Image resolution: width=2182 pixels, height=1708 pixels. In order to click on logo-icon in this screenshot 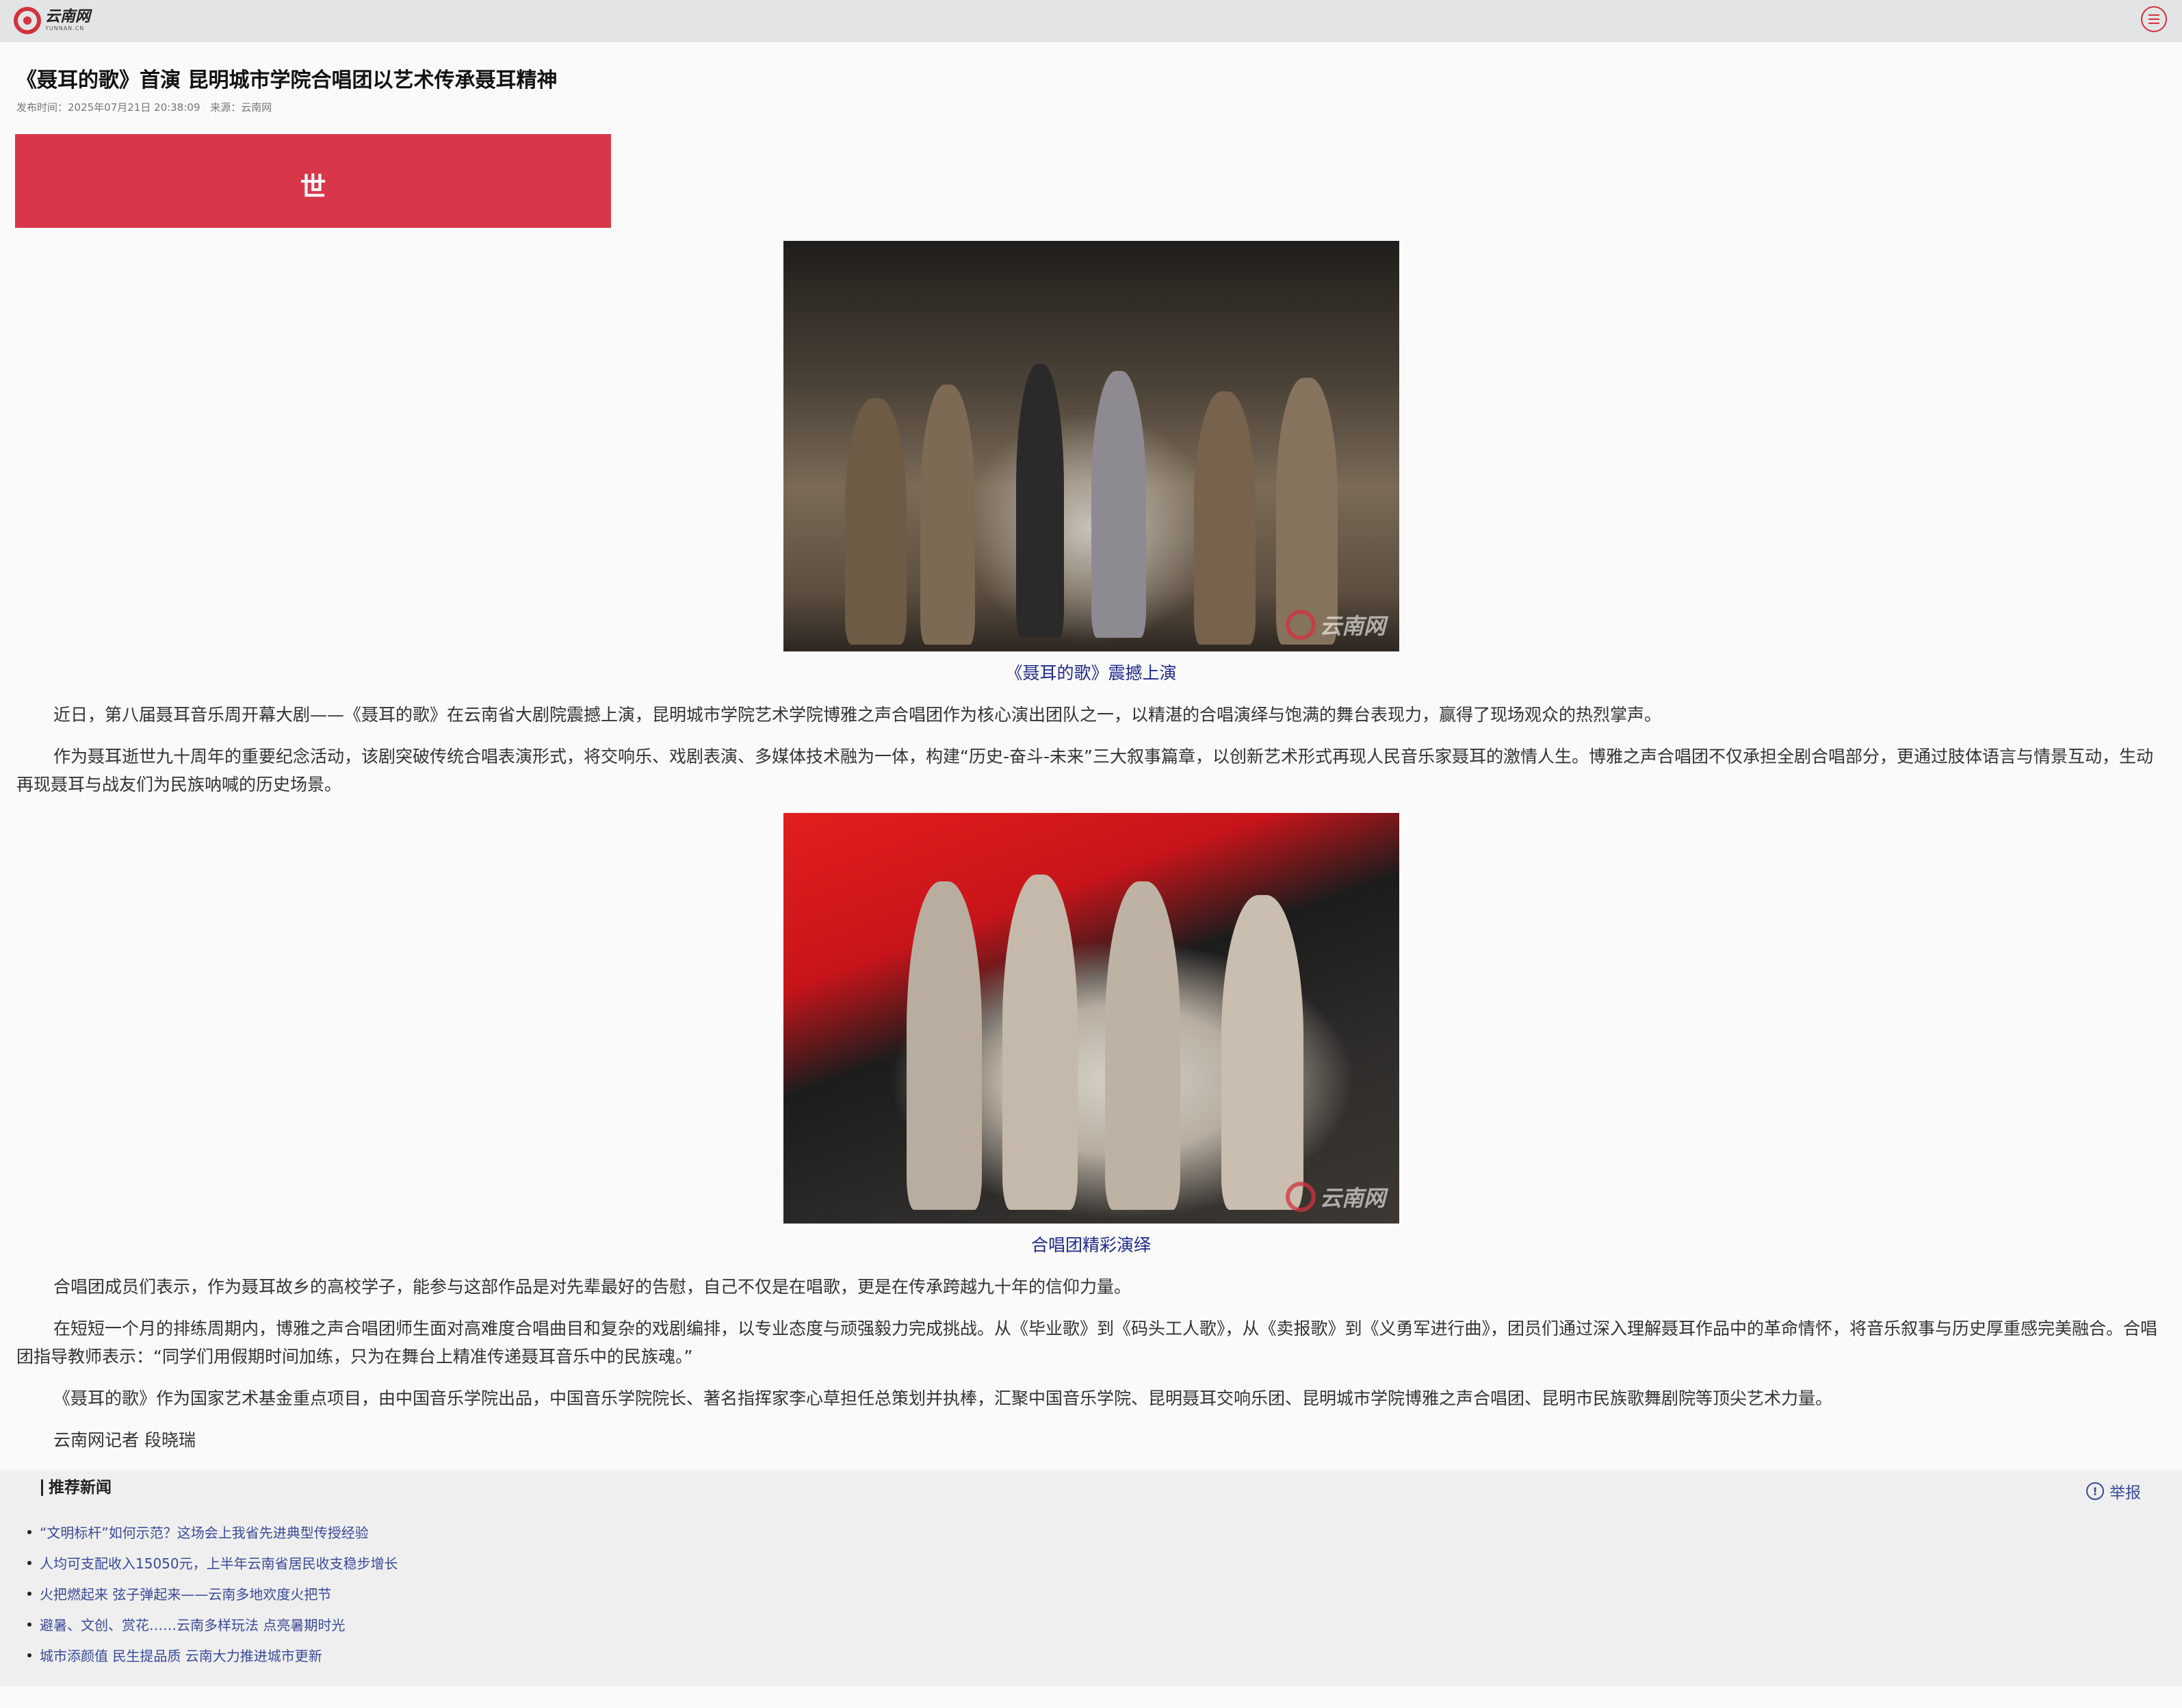, I will do `click(27, 21)`.